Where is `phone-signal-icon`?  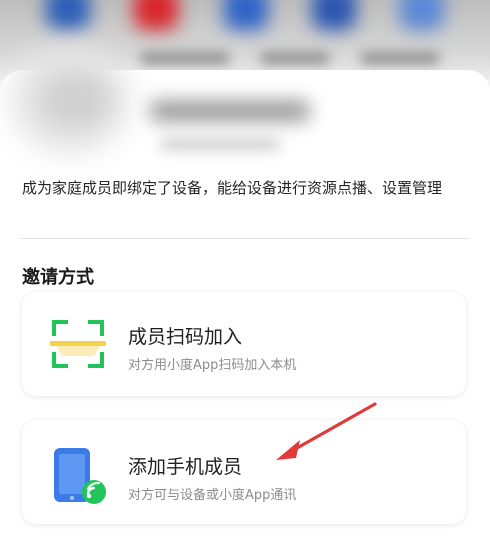
phone-signal-icon is located at coordinates (80, 476).